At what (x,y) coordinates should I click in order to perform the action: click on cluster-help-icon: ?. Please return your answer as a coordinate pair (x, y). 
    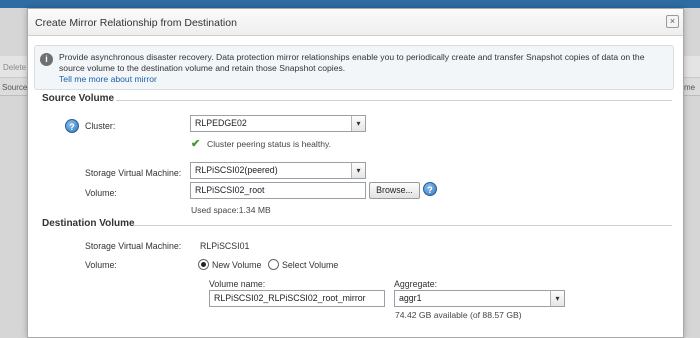
    Looking at the image, I should click on (72, 126).